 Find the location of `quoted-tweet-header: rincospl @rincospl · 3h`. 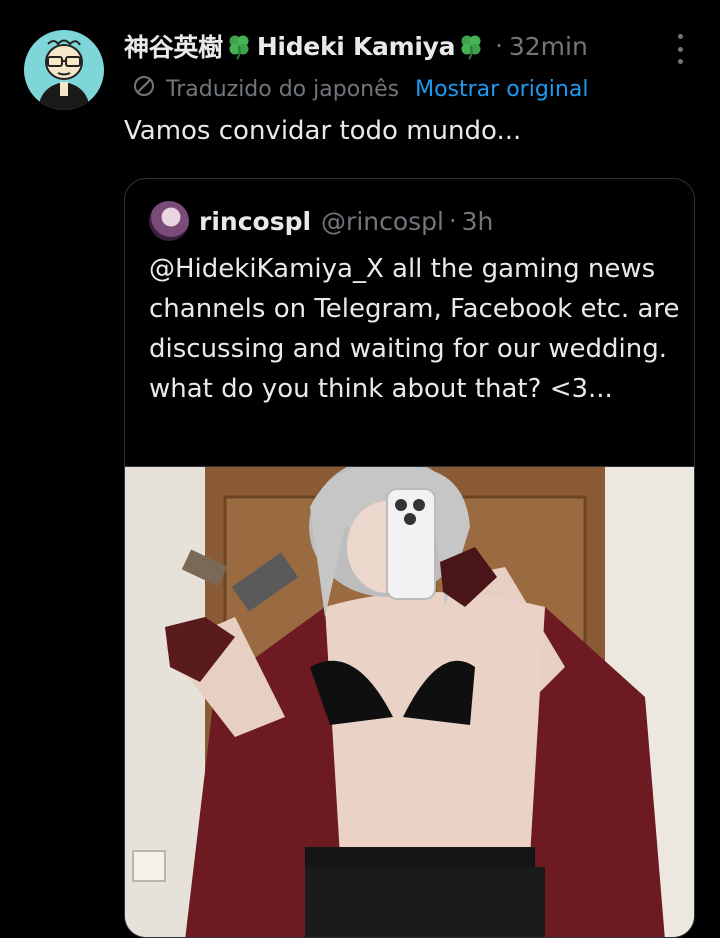

quoted-tweet-header: rincospl @rincospl · 3h is located at coordinates (321, 221).